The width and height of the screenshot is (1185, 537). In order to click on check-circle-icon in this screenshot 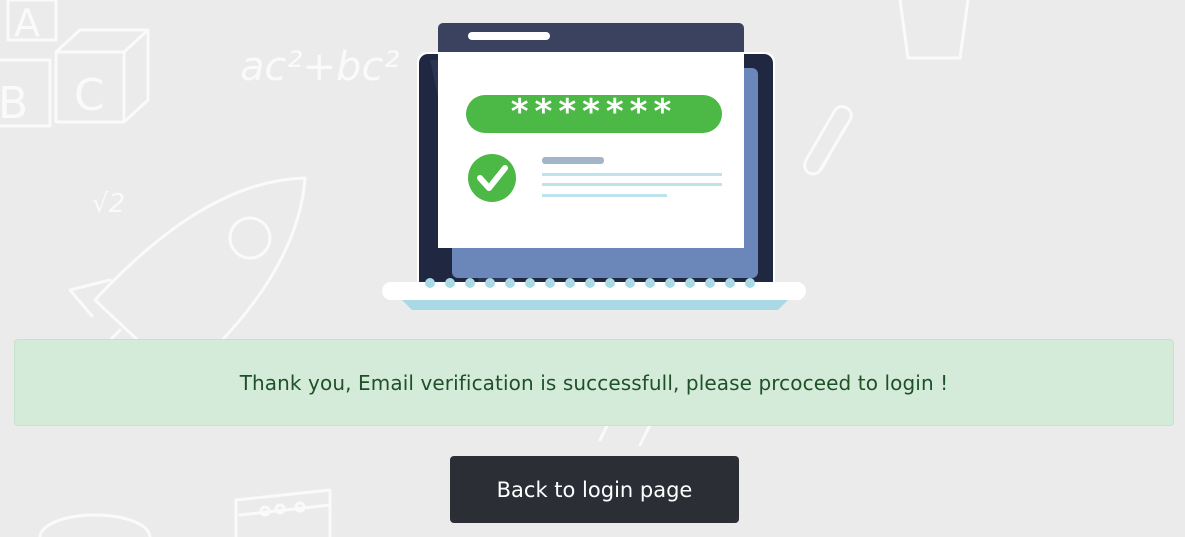, I will do `click(492, 178)`.